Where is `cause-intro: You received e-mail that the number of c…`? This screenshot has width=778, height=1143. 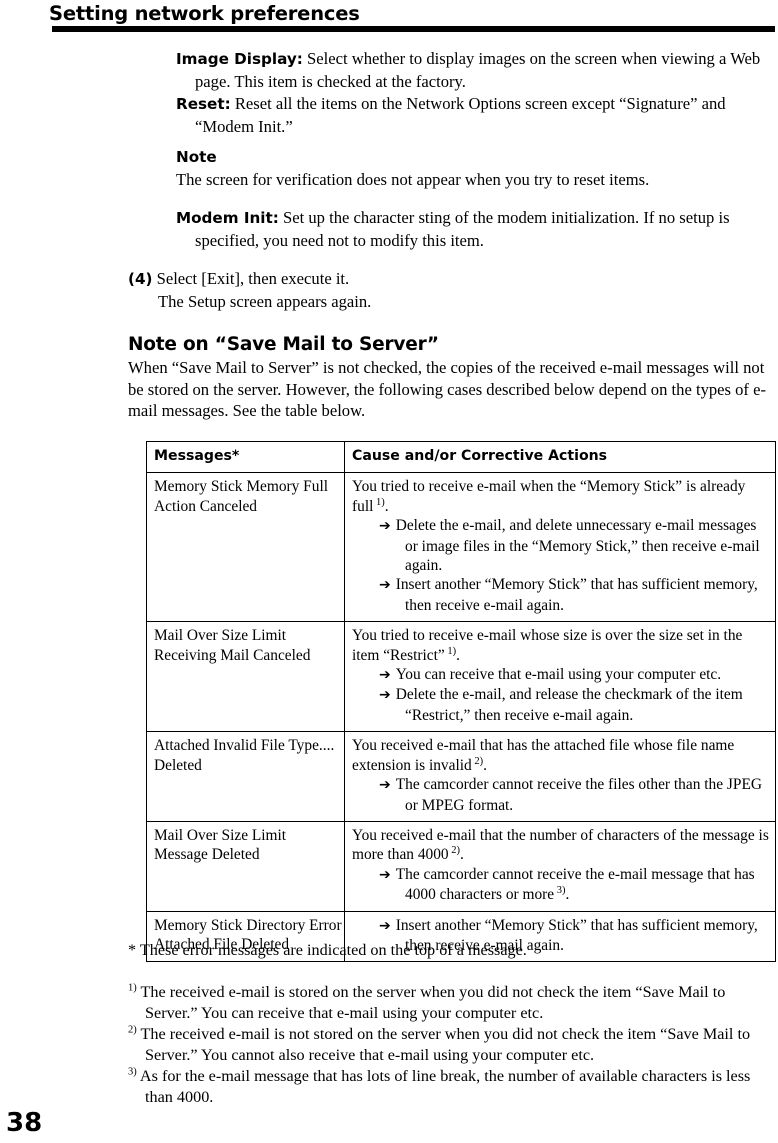
cause-intro: You received e-mail that the number of c… is located at coordinates (560, 845).